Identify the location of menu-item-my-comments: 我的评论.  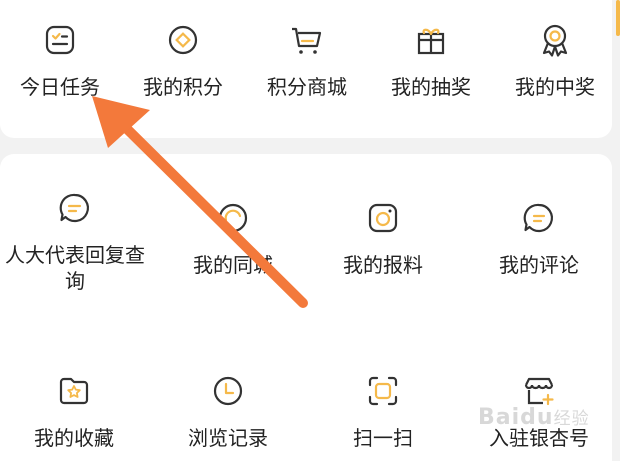
(539, 239).